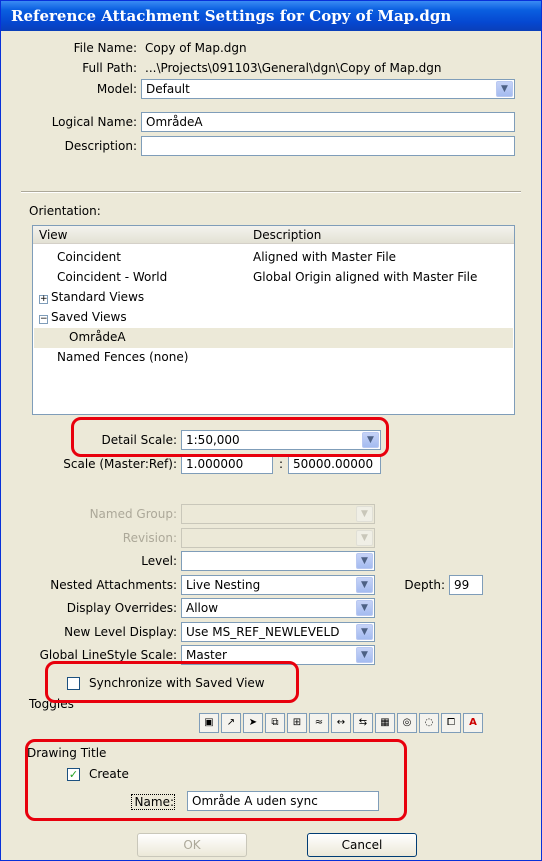 The width and height of the screenshot is (542, 861). I want to click on list-item-selected: OmrådeA, so click(97, 337).